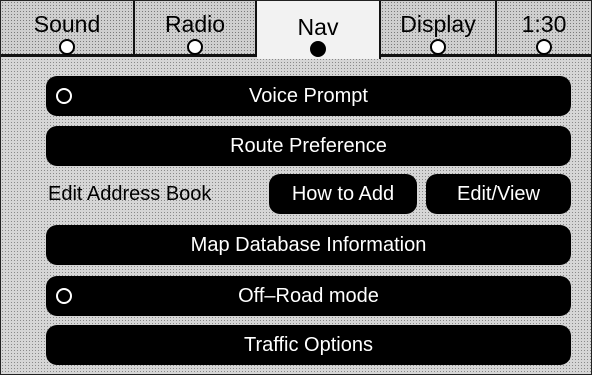 This screenshot has height=375, width=592. What do you see at coordinates (318, 27) in the screenshot?
I see `tab-label: Nav` at bounding box center [318, 27].